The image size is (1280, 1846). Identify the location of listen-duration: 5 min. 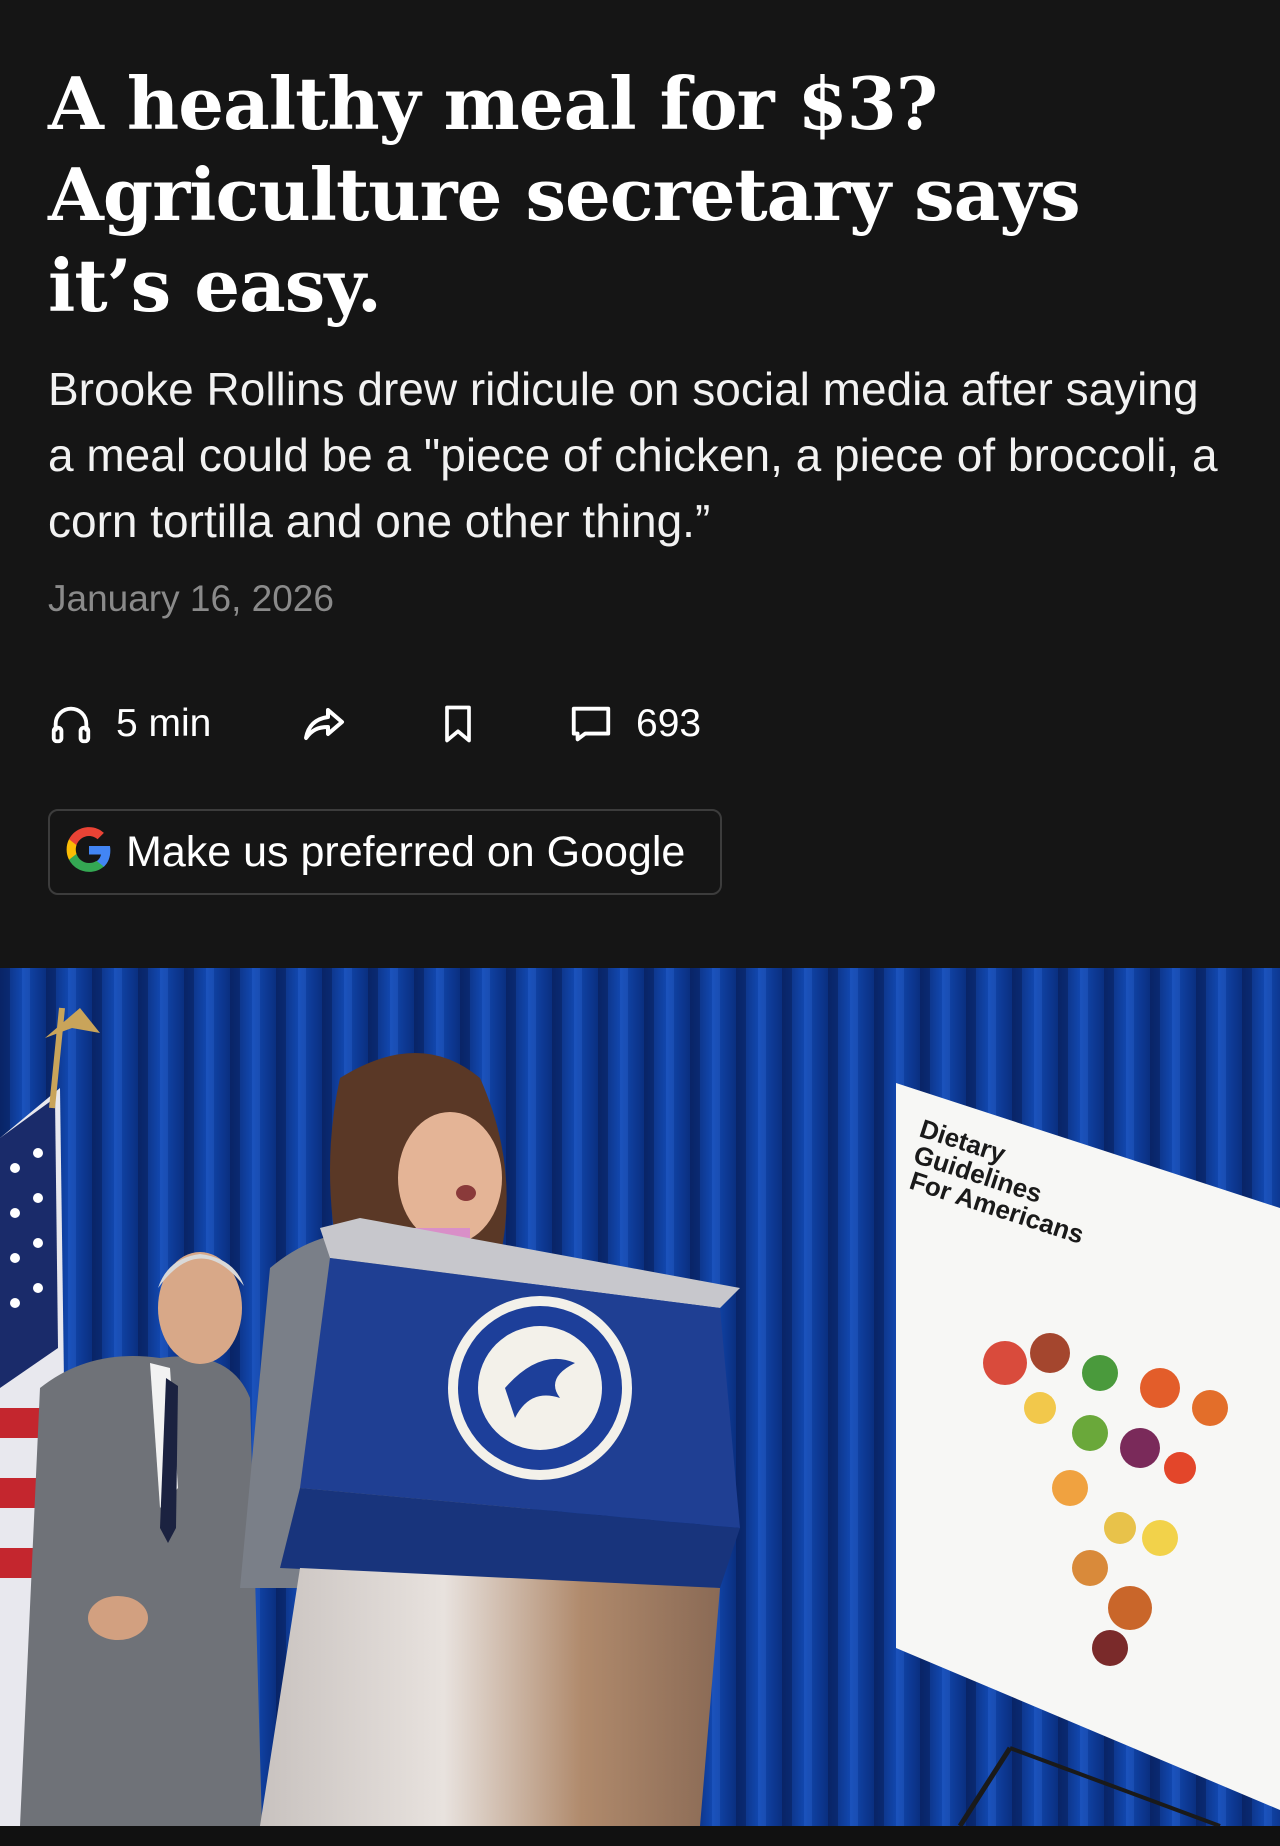
(164, 723).